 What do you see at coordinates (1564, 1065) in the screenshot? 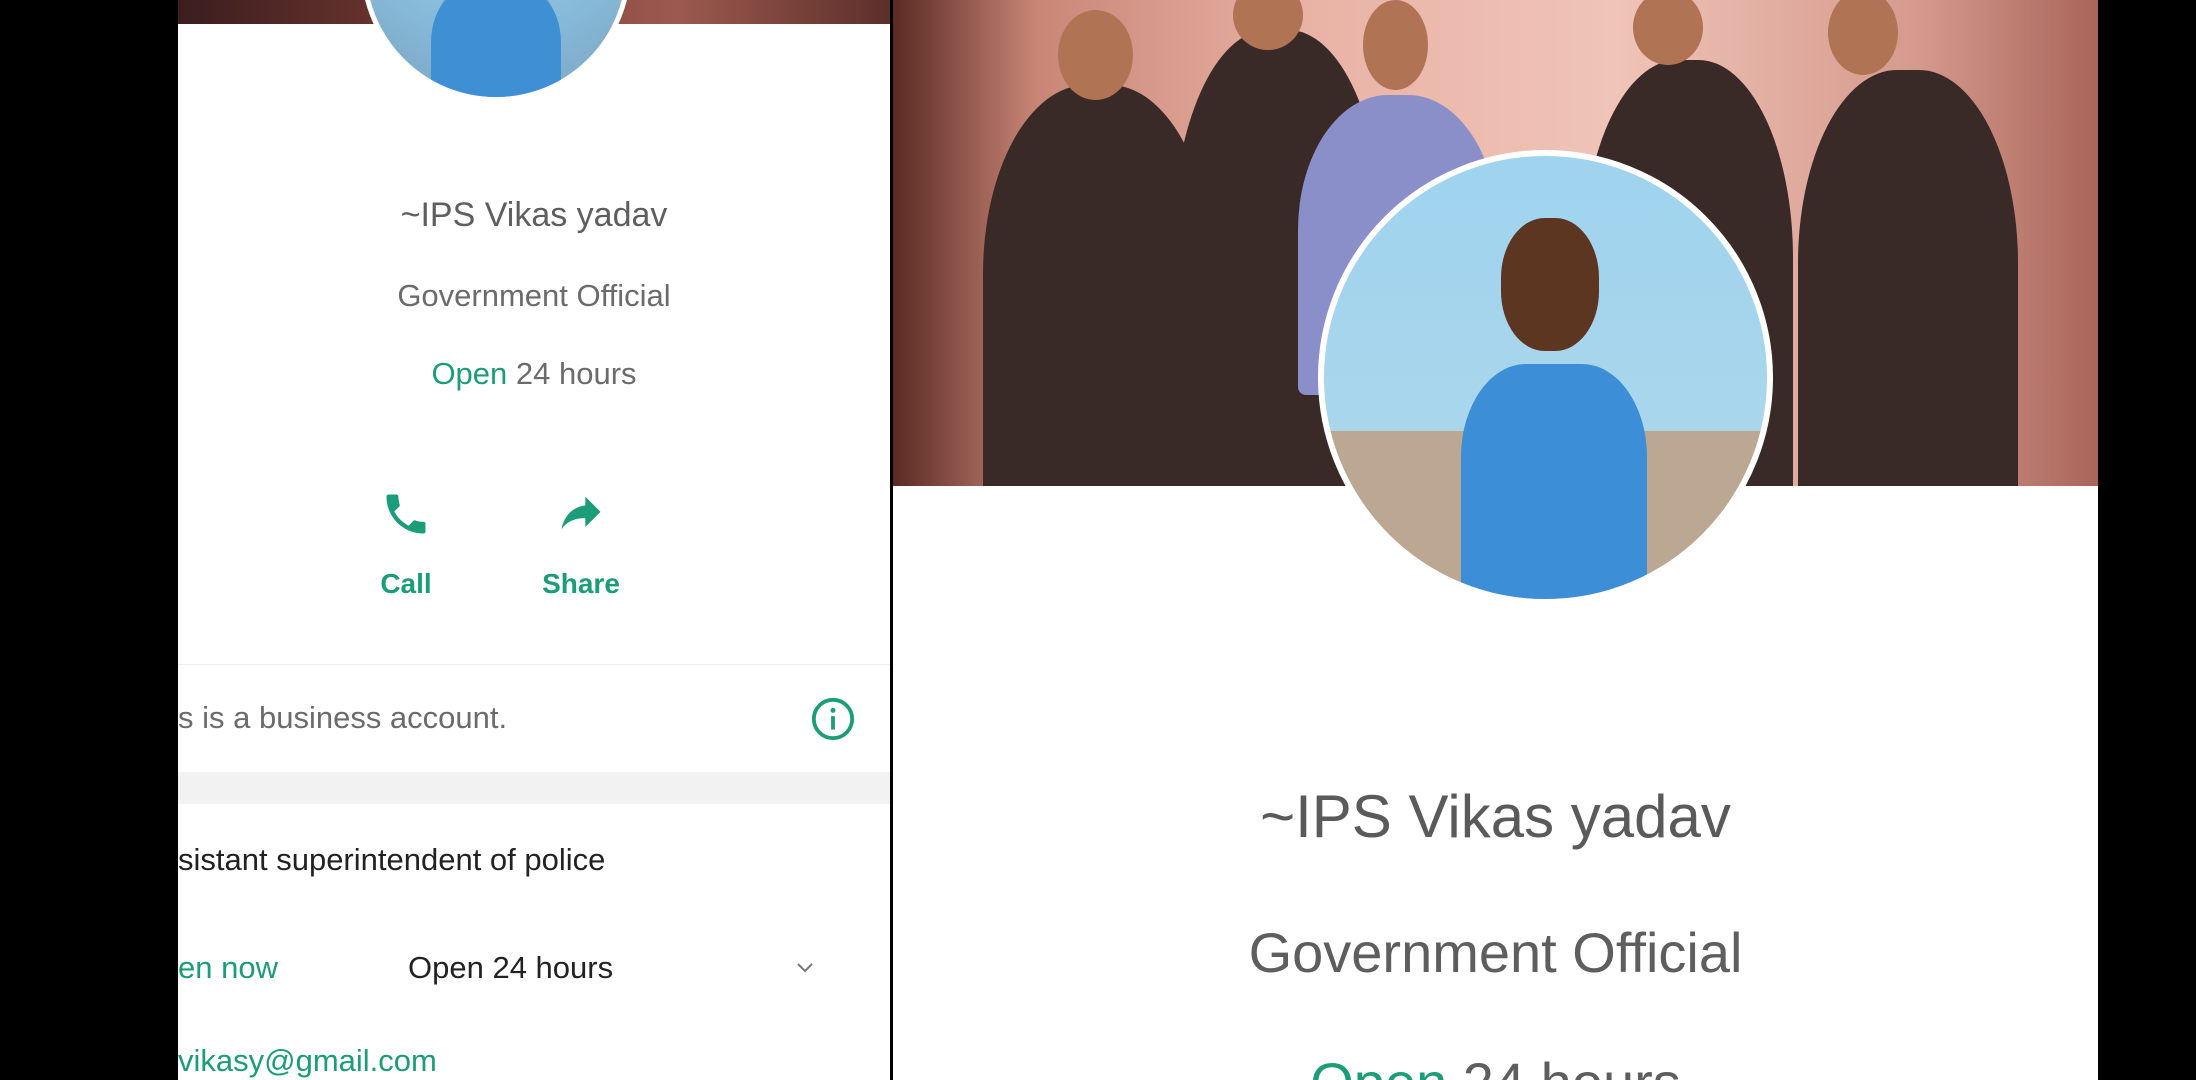
I see `hours-text-large: 24 hours` at bounding box center [1564, 1065].